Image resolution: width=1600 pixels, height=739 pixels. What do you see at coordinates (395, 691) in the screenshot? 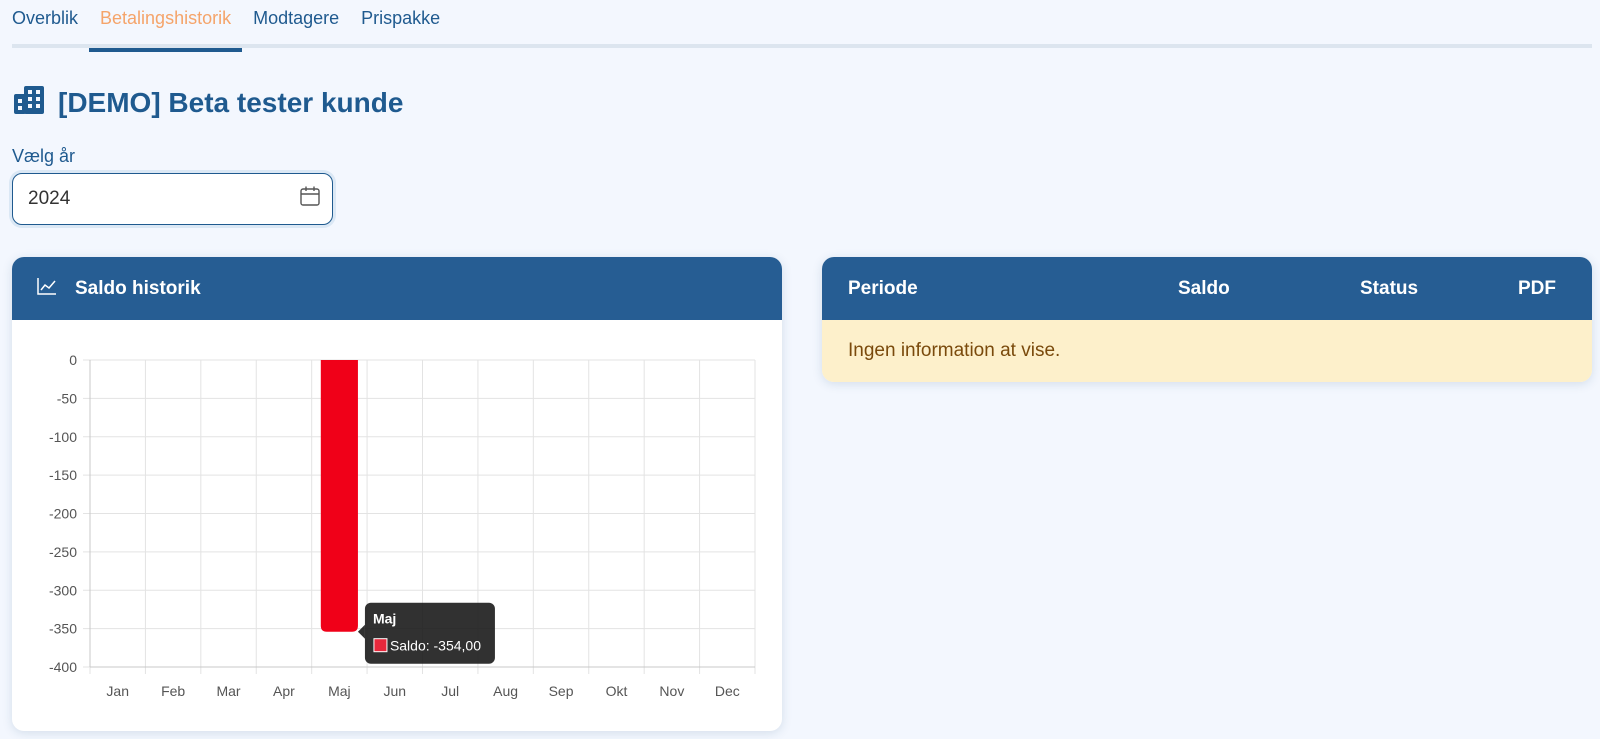
I see `x-tick-label: Jun` at bounding box center [395, 691].